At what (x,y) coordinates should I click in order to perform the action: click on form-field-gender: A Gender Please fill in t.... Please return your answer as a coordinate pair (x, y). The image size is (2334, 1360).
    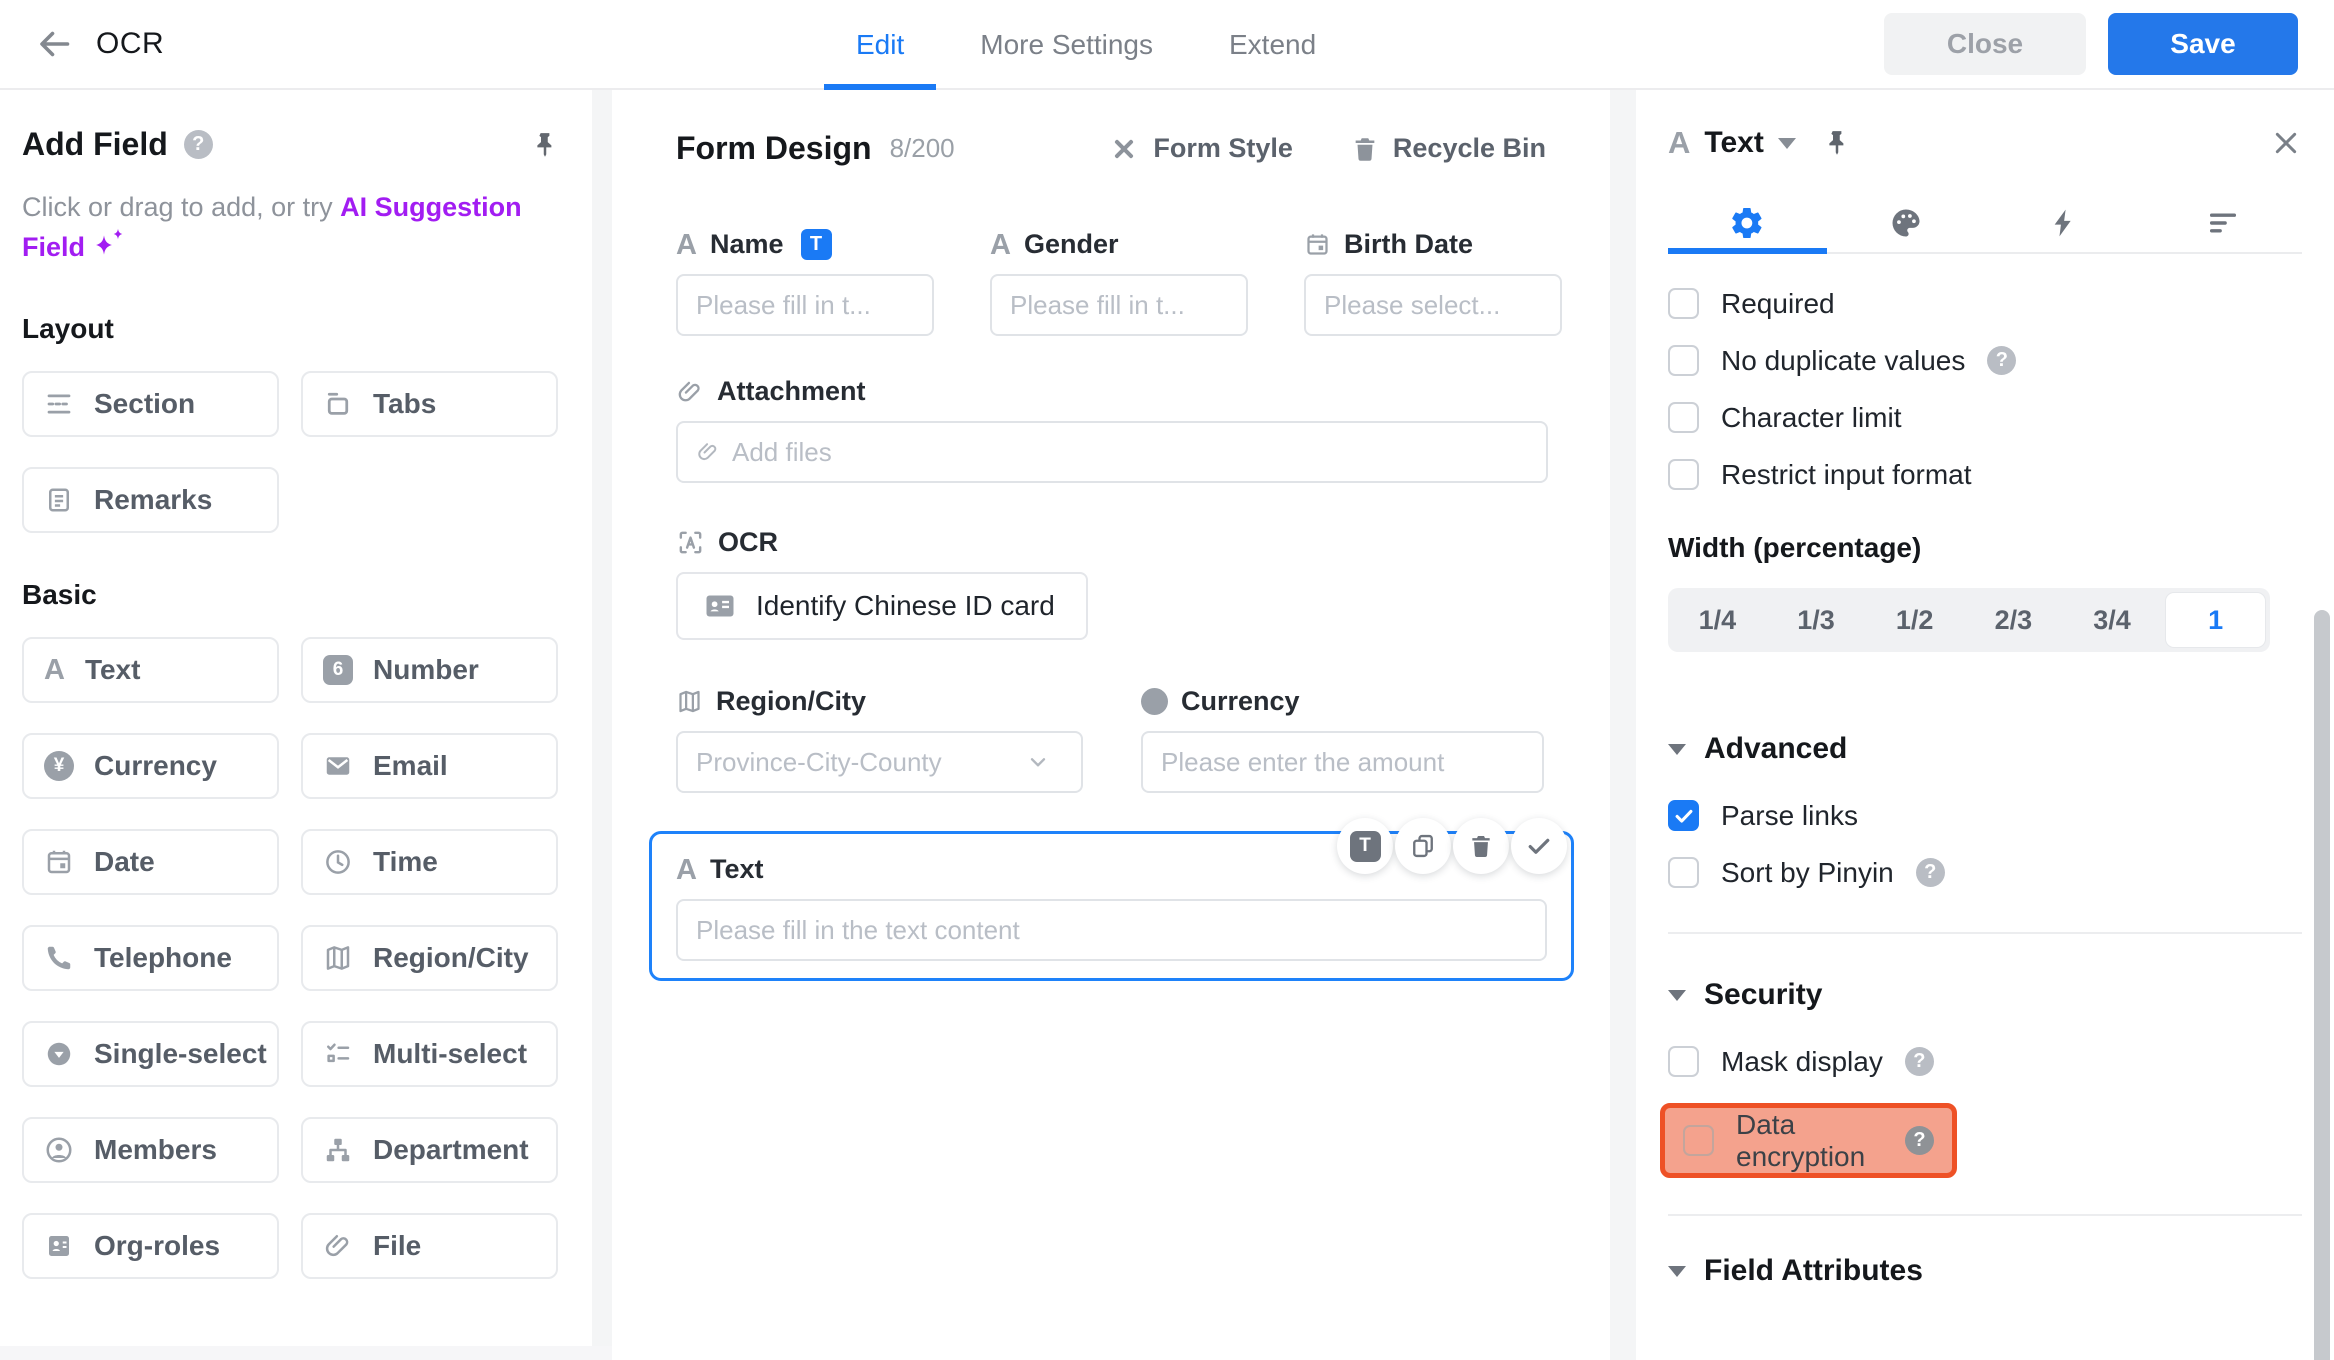
    Looking at the image, I should click on (1119, 282).